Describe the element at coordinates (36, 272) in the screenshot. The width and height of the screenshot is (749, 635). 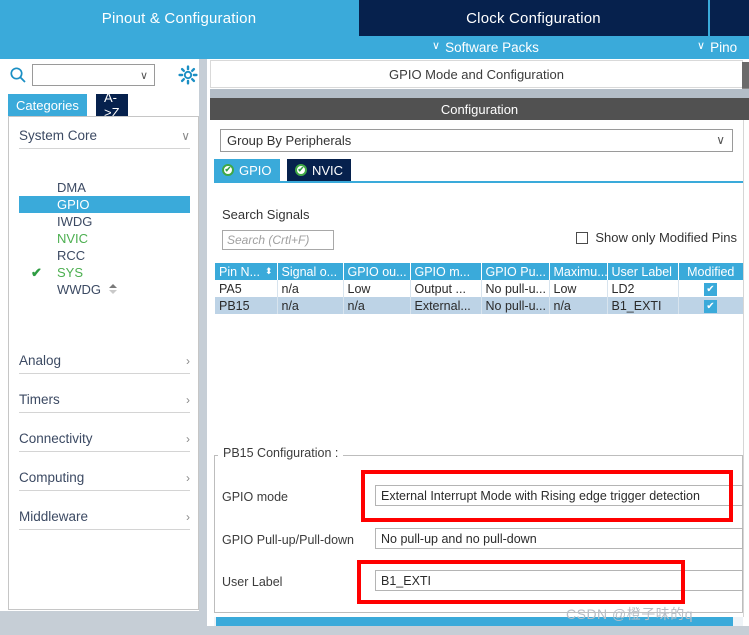
I see `check-icon: ✔` at that location.